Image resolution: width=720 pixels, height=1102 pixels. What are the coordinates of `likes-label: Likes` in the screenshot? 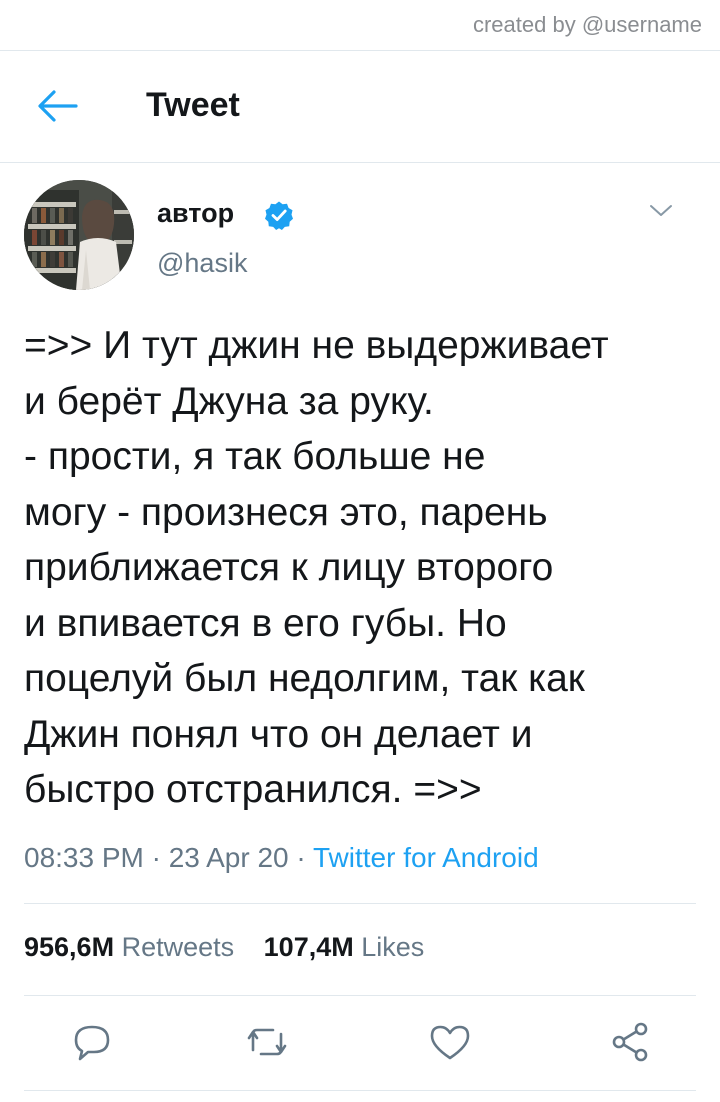 It's located at (393, 947).